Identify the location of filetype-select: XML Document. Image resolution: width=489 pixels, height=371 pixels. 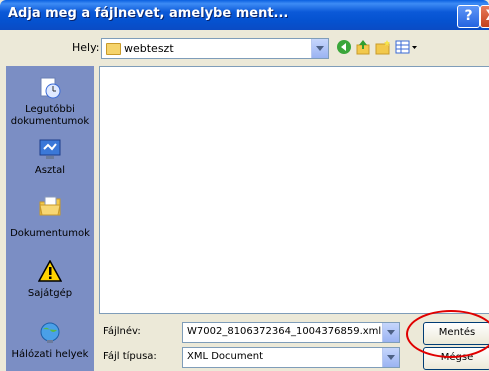
(291, 357).